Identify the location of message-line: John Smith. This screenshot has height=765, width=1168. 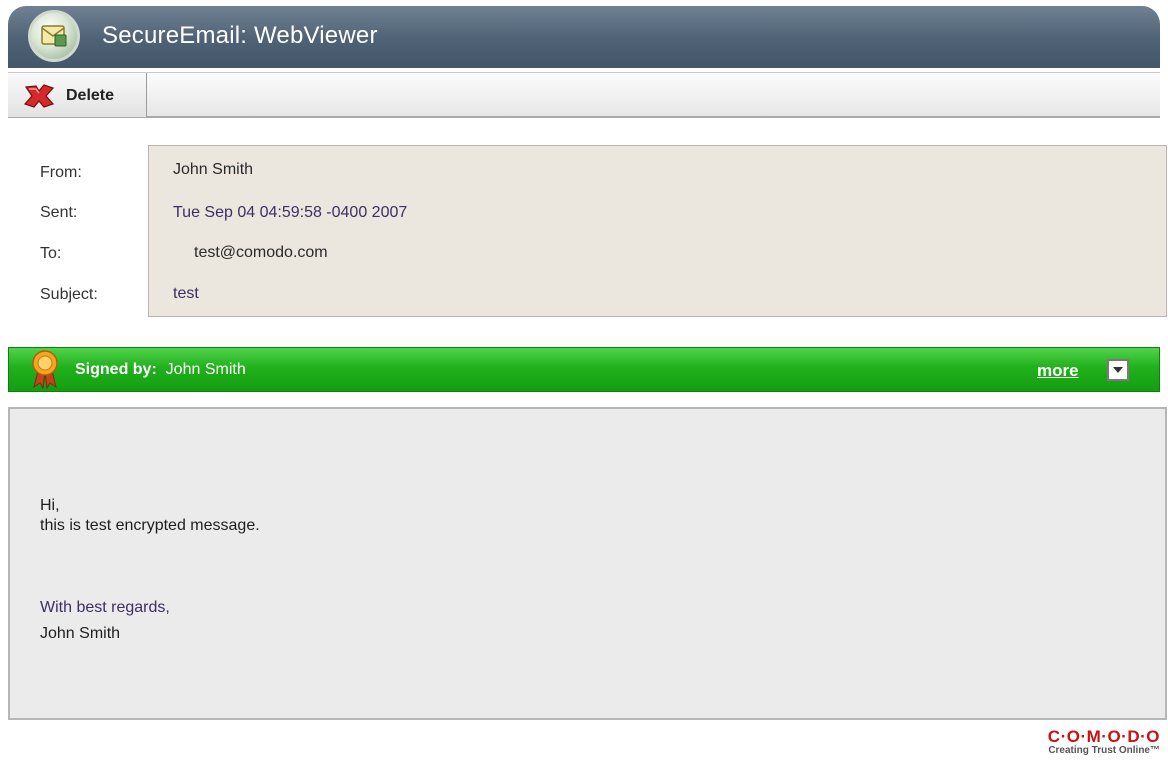
(80, 633).